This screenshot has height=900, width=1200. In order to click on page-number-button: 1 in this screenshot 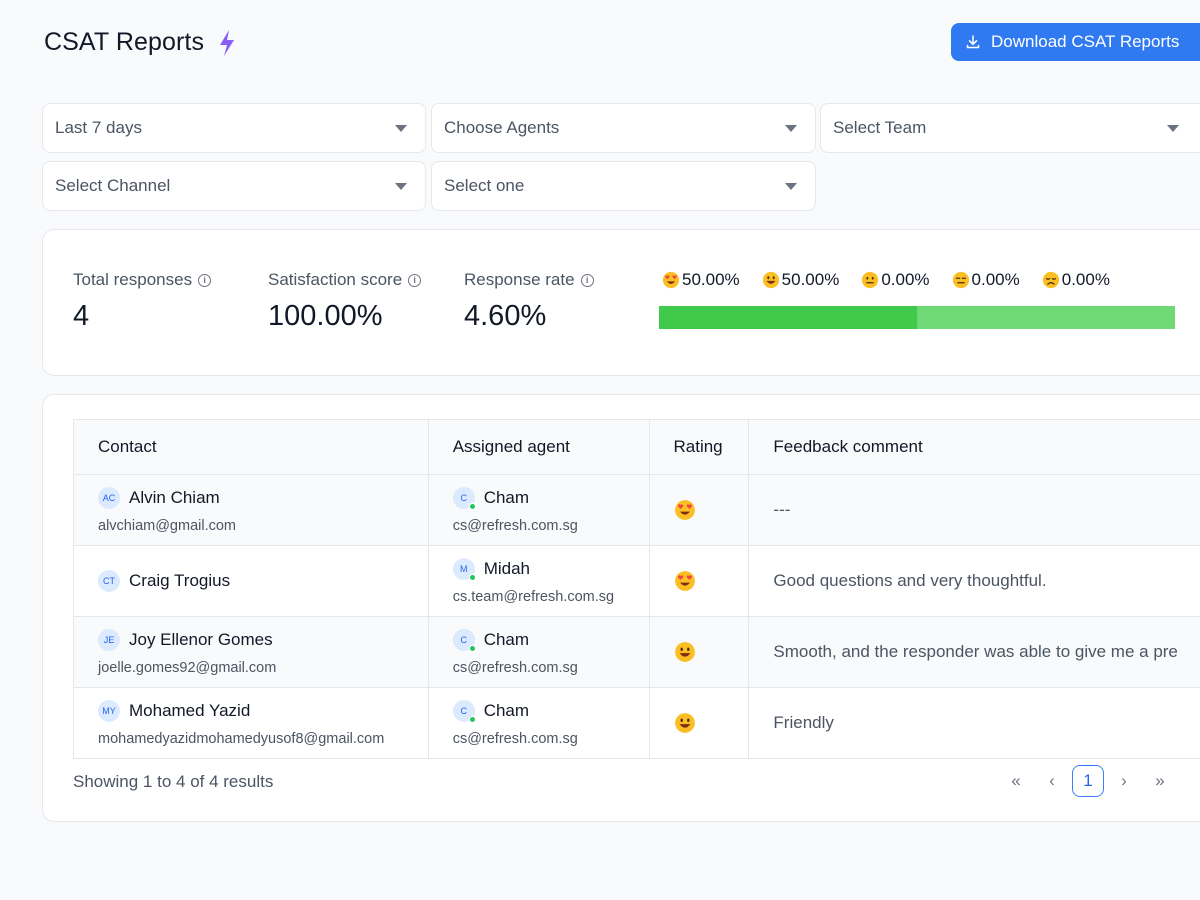, I will do `click(1088, 781)`.